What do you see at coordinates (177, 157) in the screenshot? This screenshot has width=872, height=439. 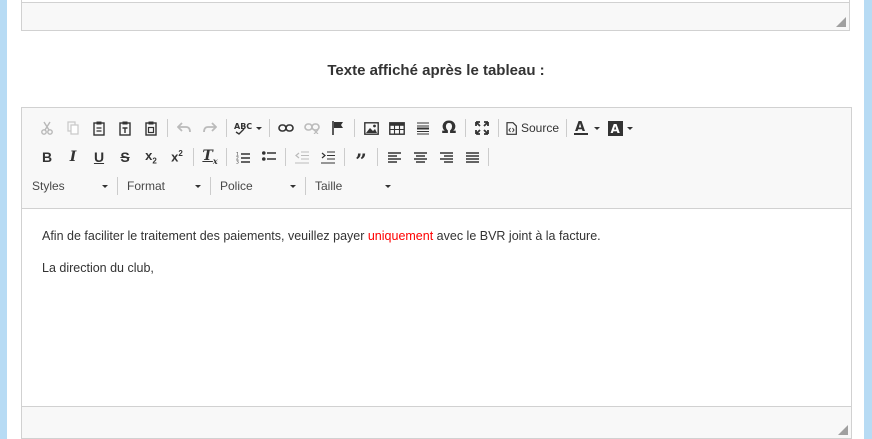 I see `superscript-icon: x2` at bounding box center [177, 157].